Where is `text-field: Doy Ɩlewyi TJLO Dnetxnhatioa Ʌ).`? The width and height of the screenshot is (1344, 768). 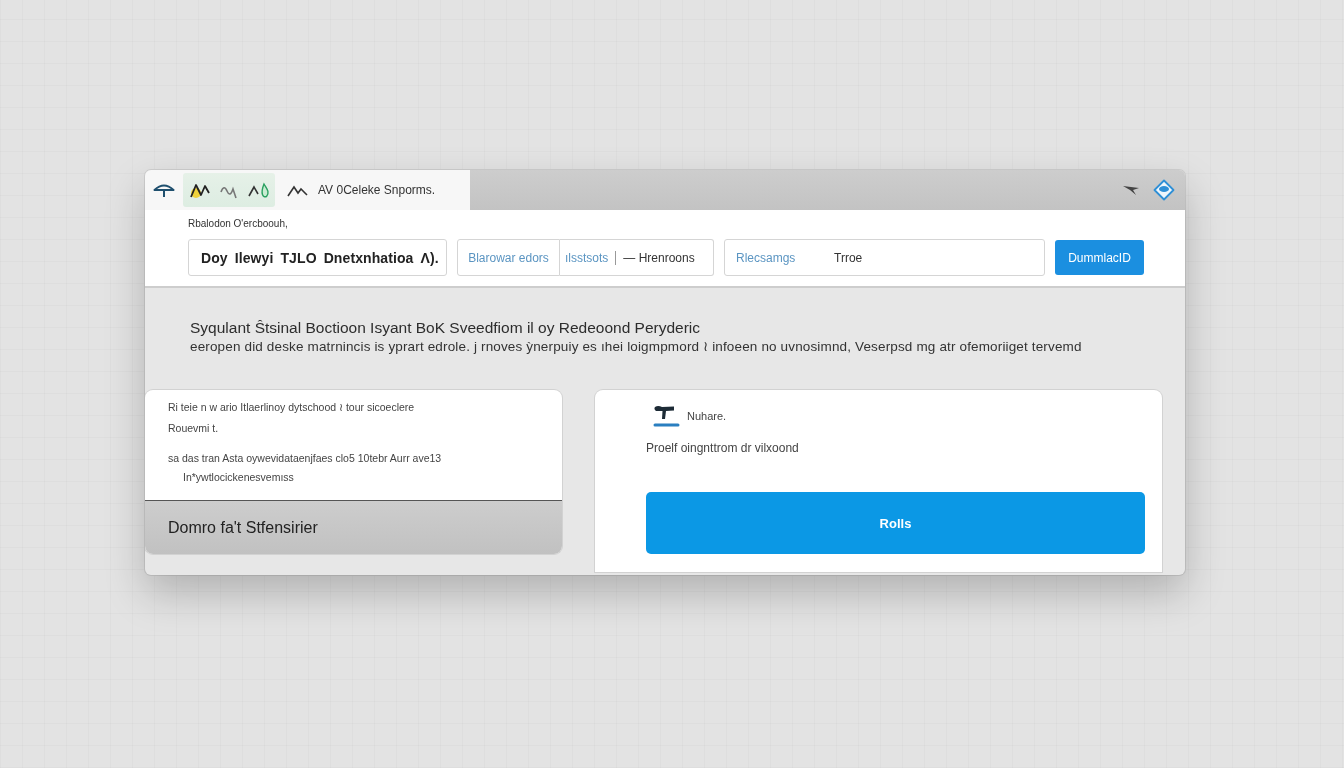
text-field: Doy Ɩlewyi TJLO Dnetxnhatioa Ʌ). is located at coordinates (317, 257).